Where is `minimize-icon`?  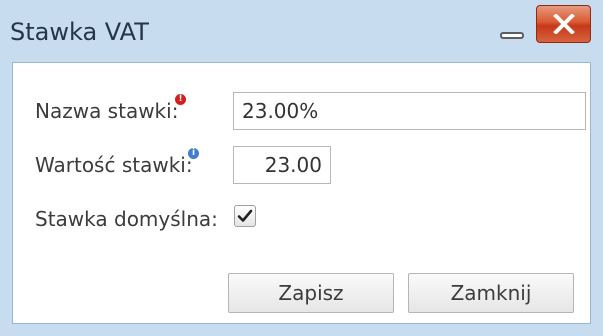 minimize-icon is located at coordinates (512, 35).